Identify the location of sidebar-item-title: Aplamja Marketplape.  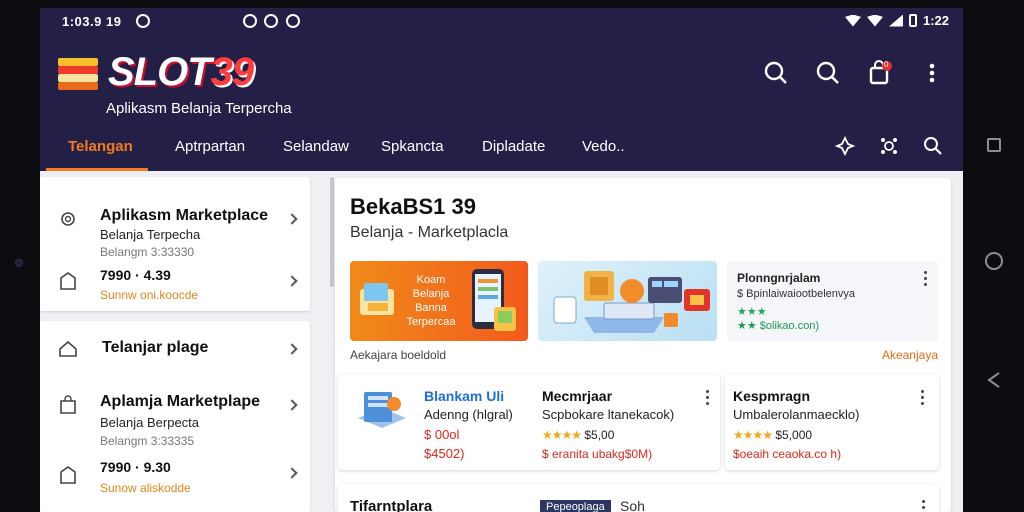
(180, 401).